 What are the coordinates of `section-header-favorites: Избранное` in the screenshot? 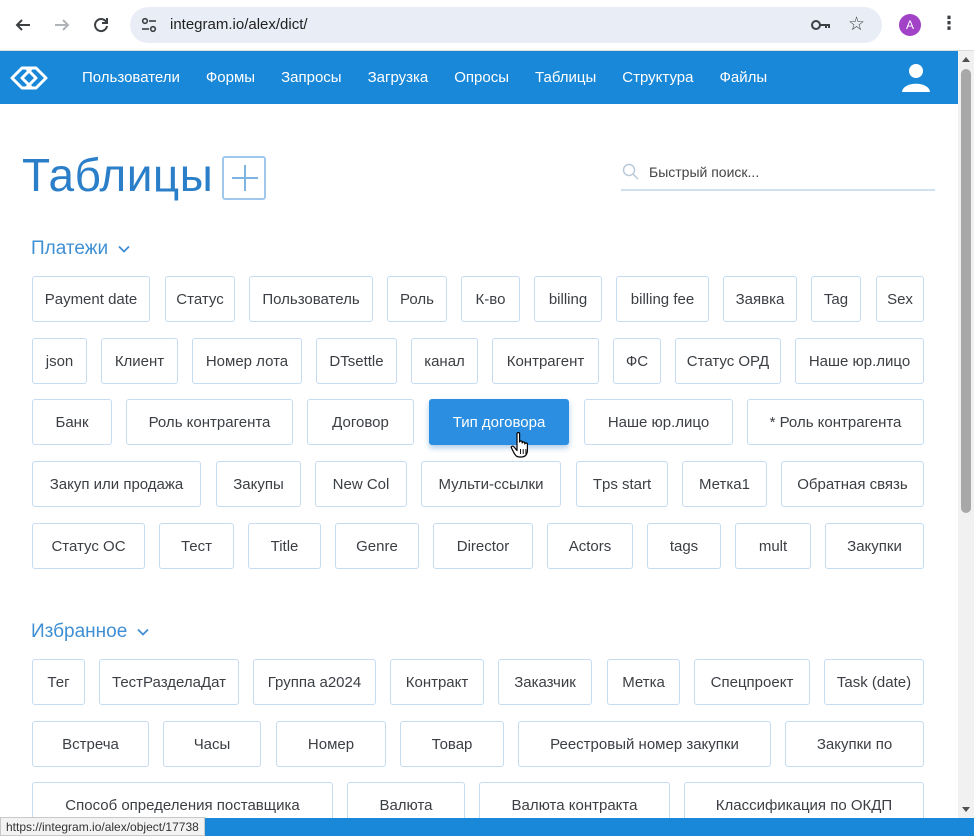 It's located at (90, 632).